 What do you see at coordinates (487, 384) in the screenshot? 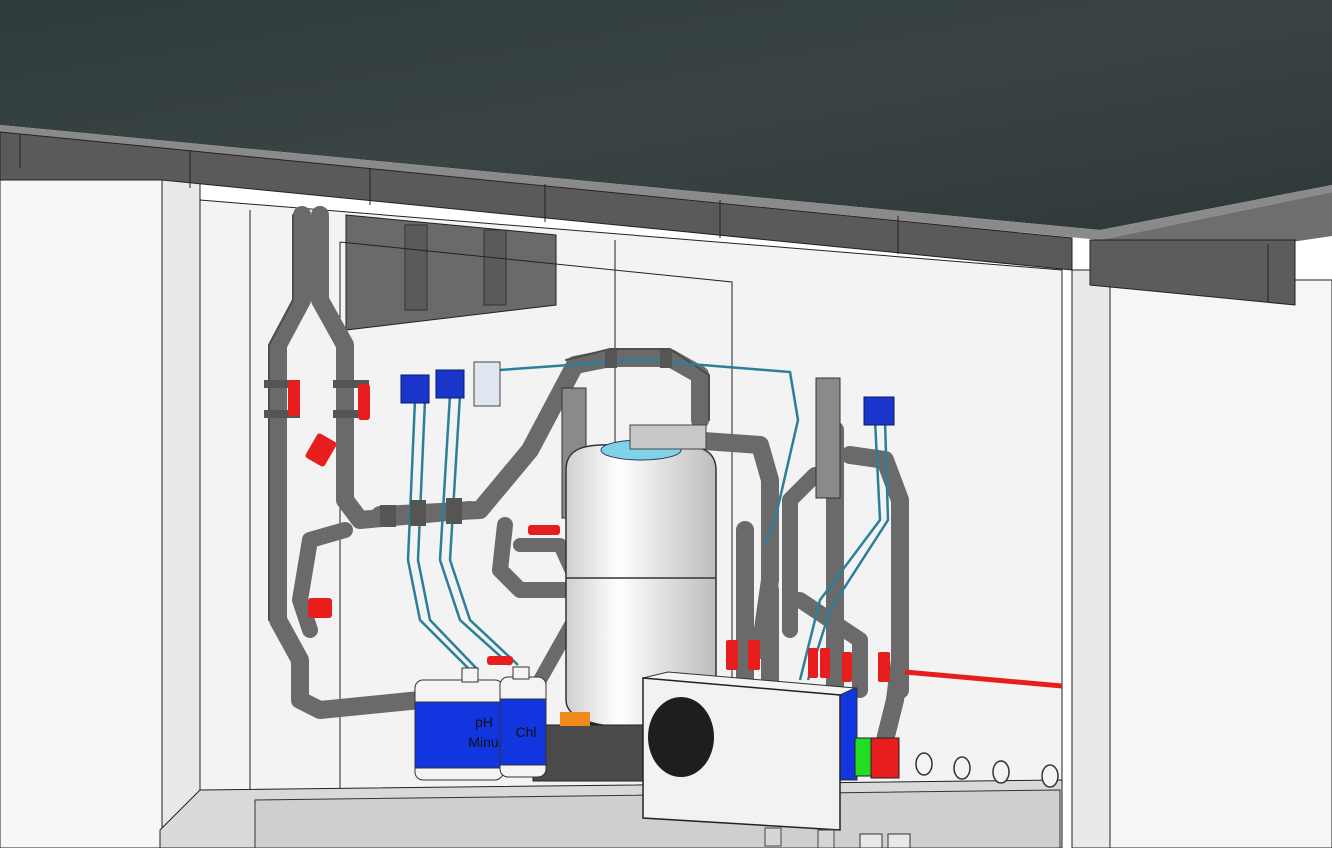
I see `flow-meter` at bounding box center [487, 384].